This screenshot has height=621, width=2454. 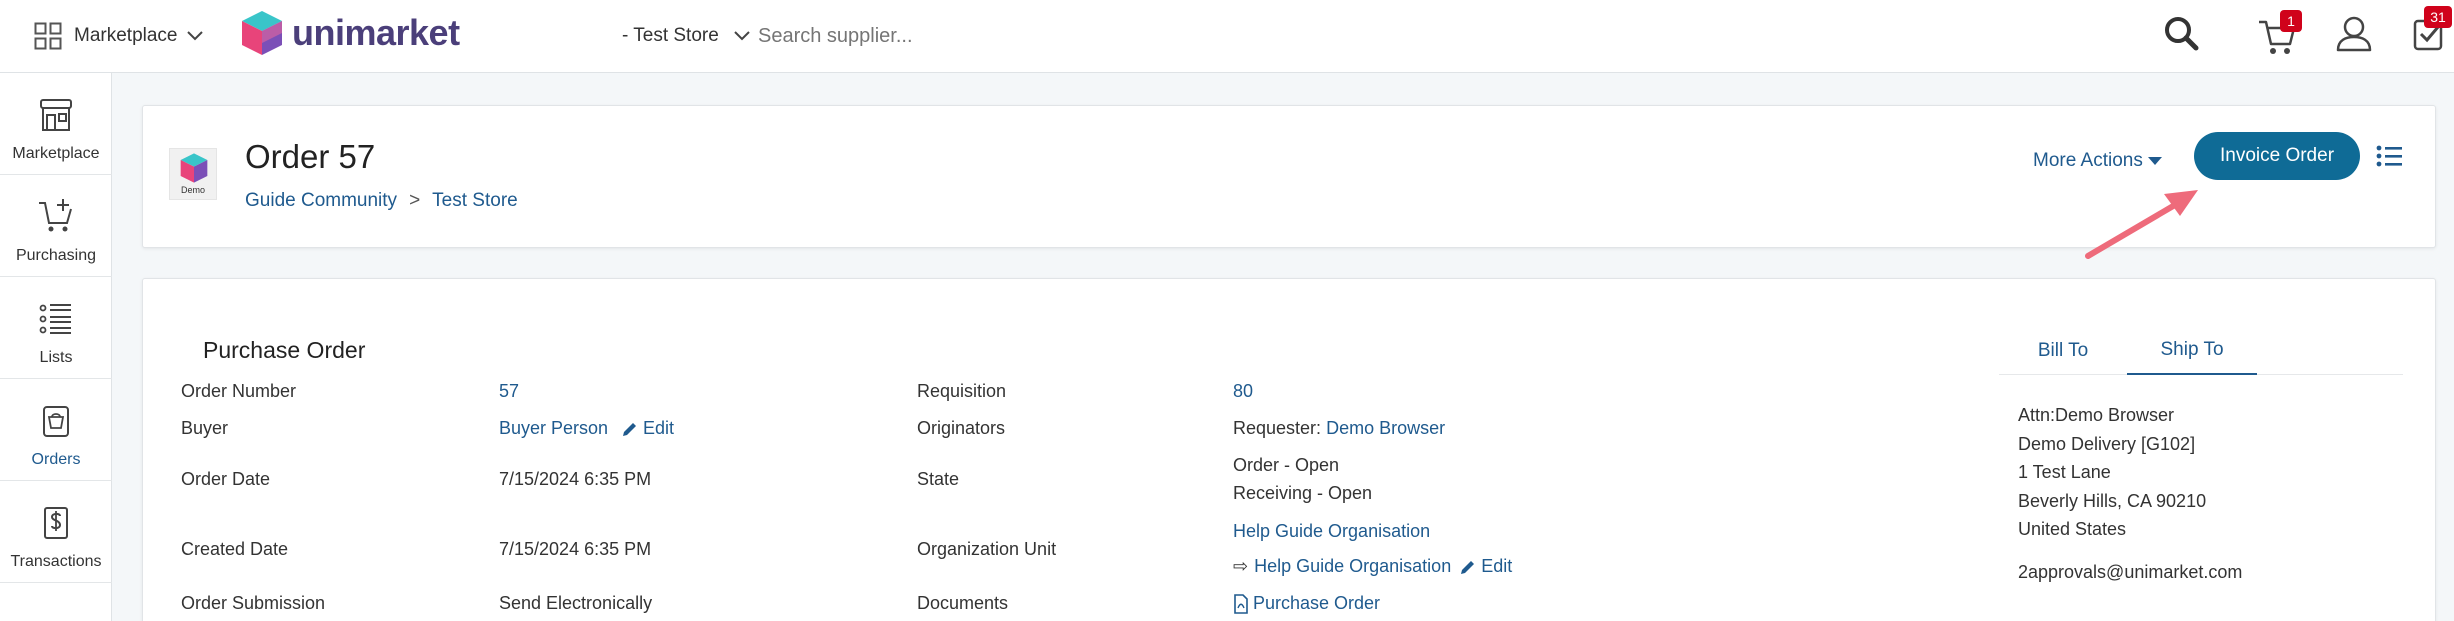 What do you see at coordinates (2279, 35) in the screenshot?
I see `cart-button: 1` at bounding box center [2279, 35].